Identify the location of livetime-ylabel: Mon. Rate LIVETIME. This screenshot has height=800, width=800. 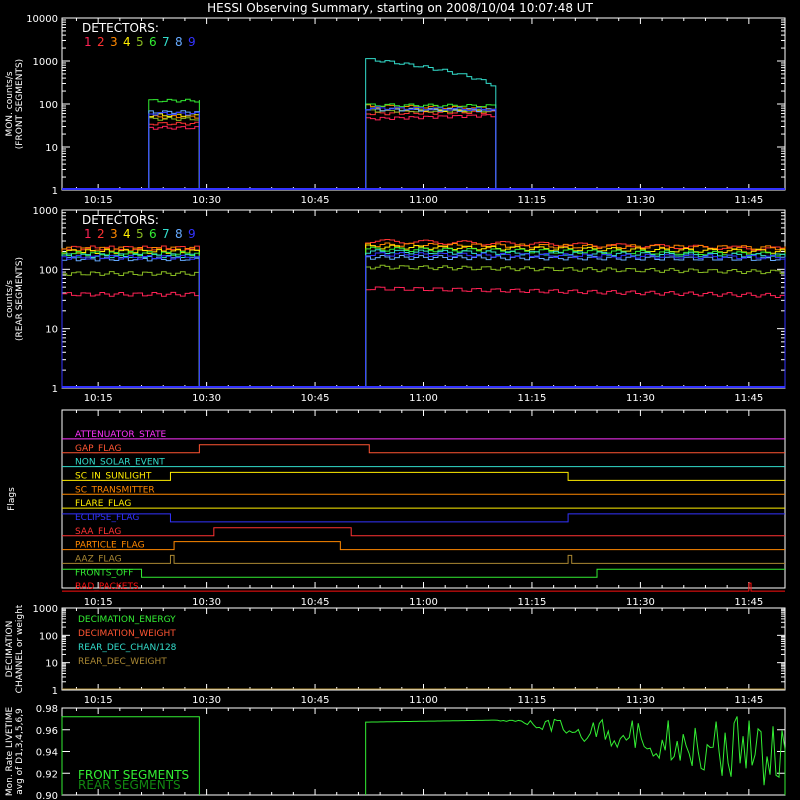
(10, 752).